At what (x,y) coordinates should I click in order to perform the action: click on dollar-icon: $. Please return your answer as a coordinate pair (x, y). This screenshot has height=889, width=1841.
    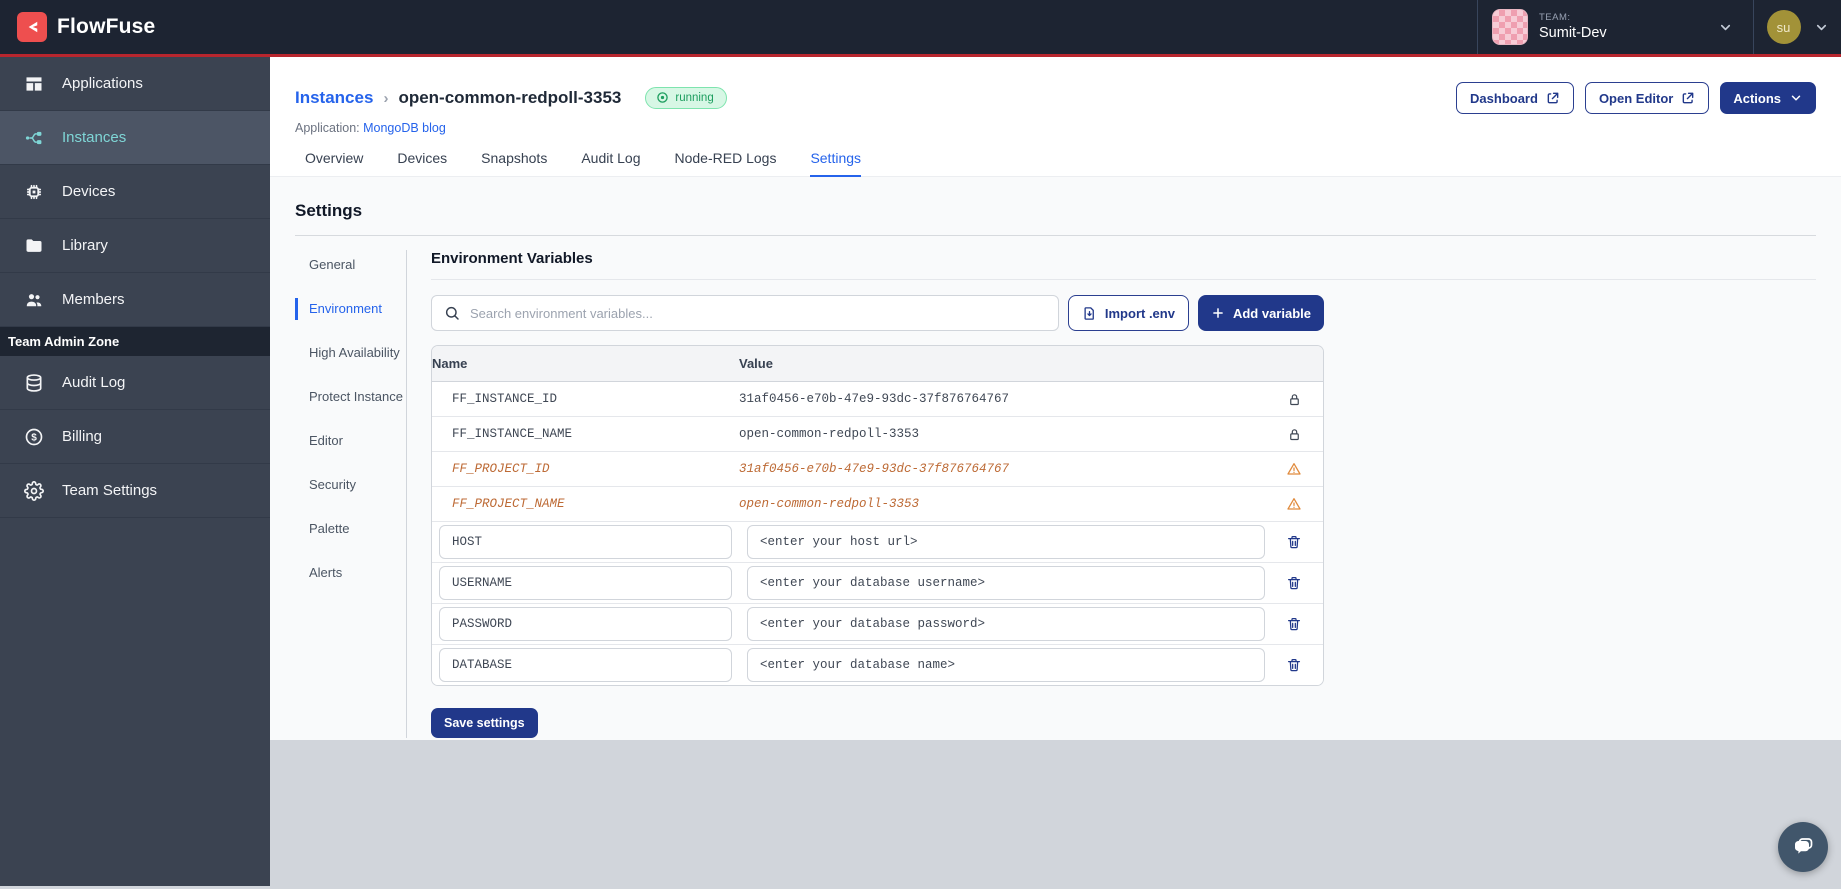
    Looking at the image, I should click on (34, 437).